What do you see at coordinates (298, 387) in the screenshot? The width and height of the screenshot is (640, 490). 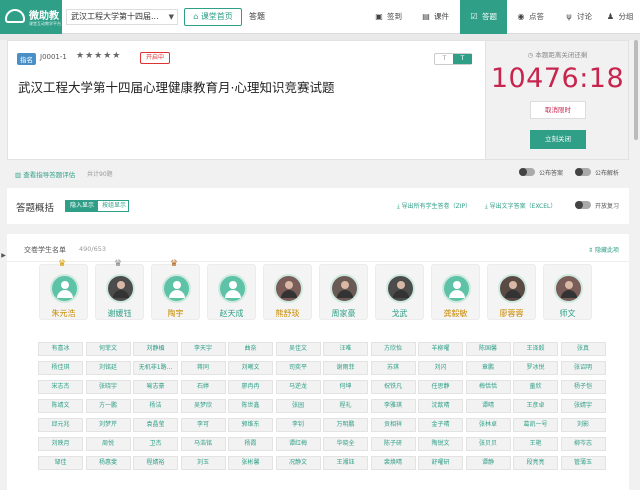 I see `student-name: 马逆龙` at bounding box center [298, 387].